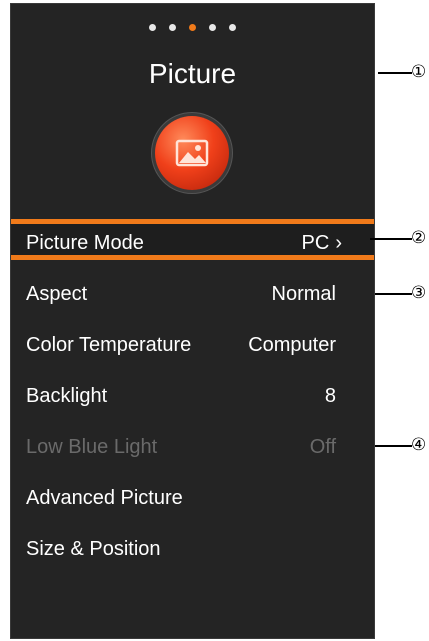 Image resolution: width=429 pixels, height=641 pixels. I want to click on page-dot-3-active, so click(192, 27).